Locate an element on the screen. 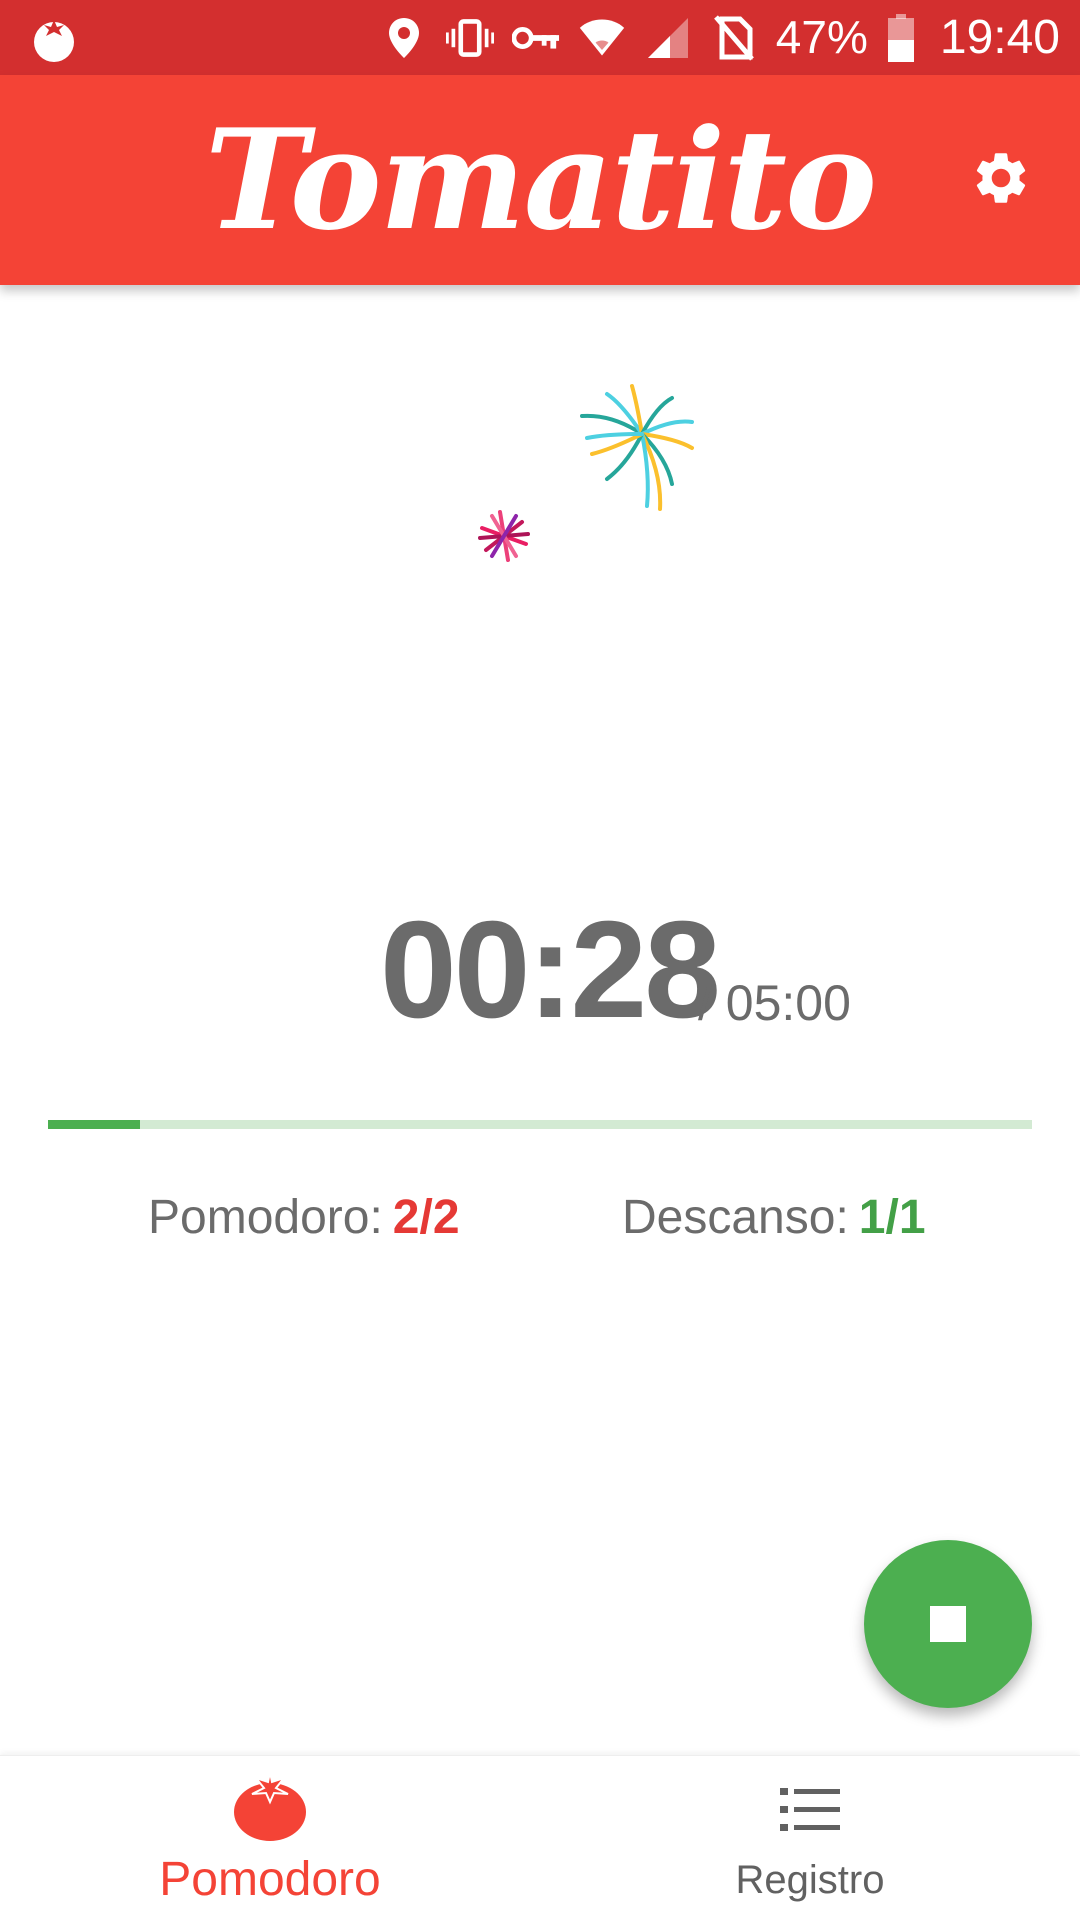 Image resolution: width=1080 pixels, height=1920 pixels. list-icon is located at coordinates (810, 1812).